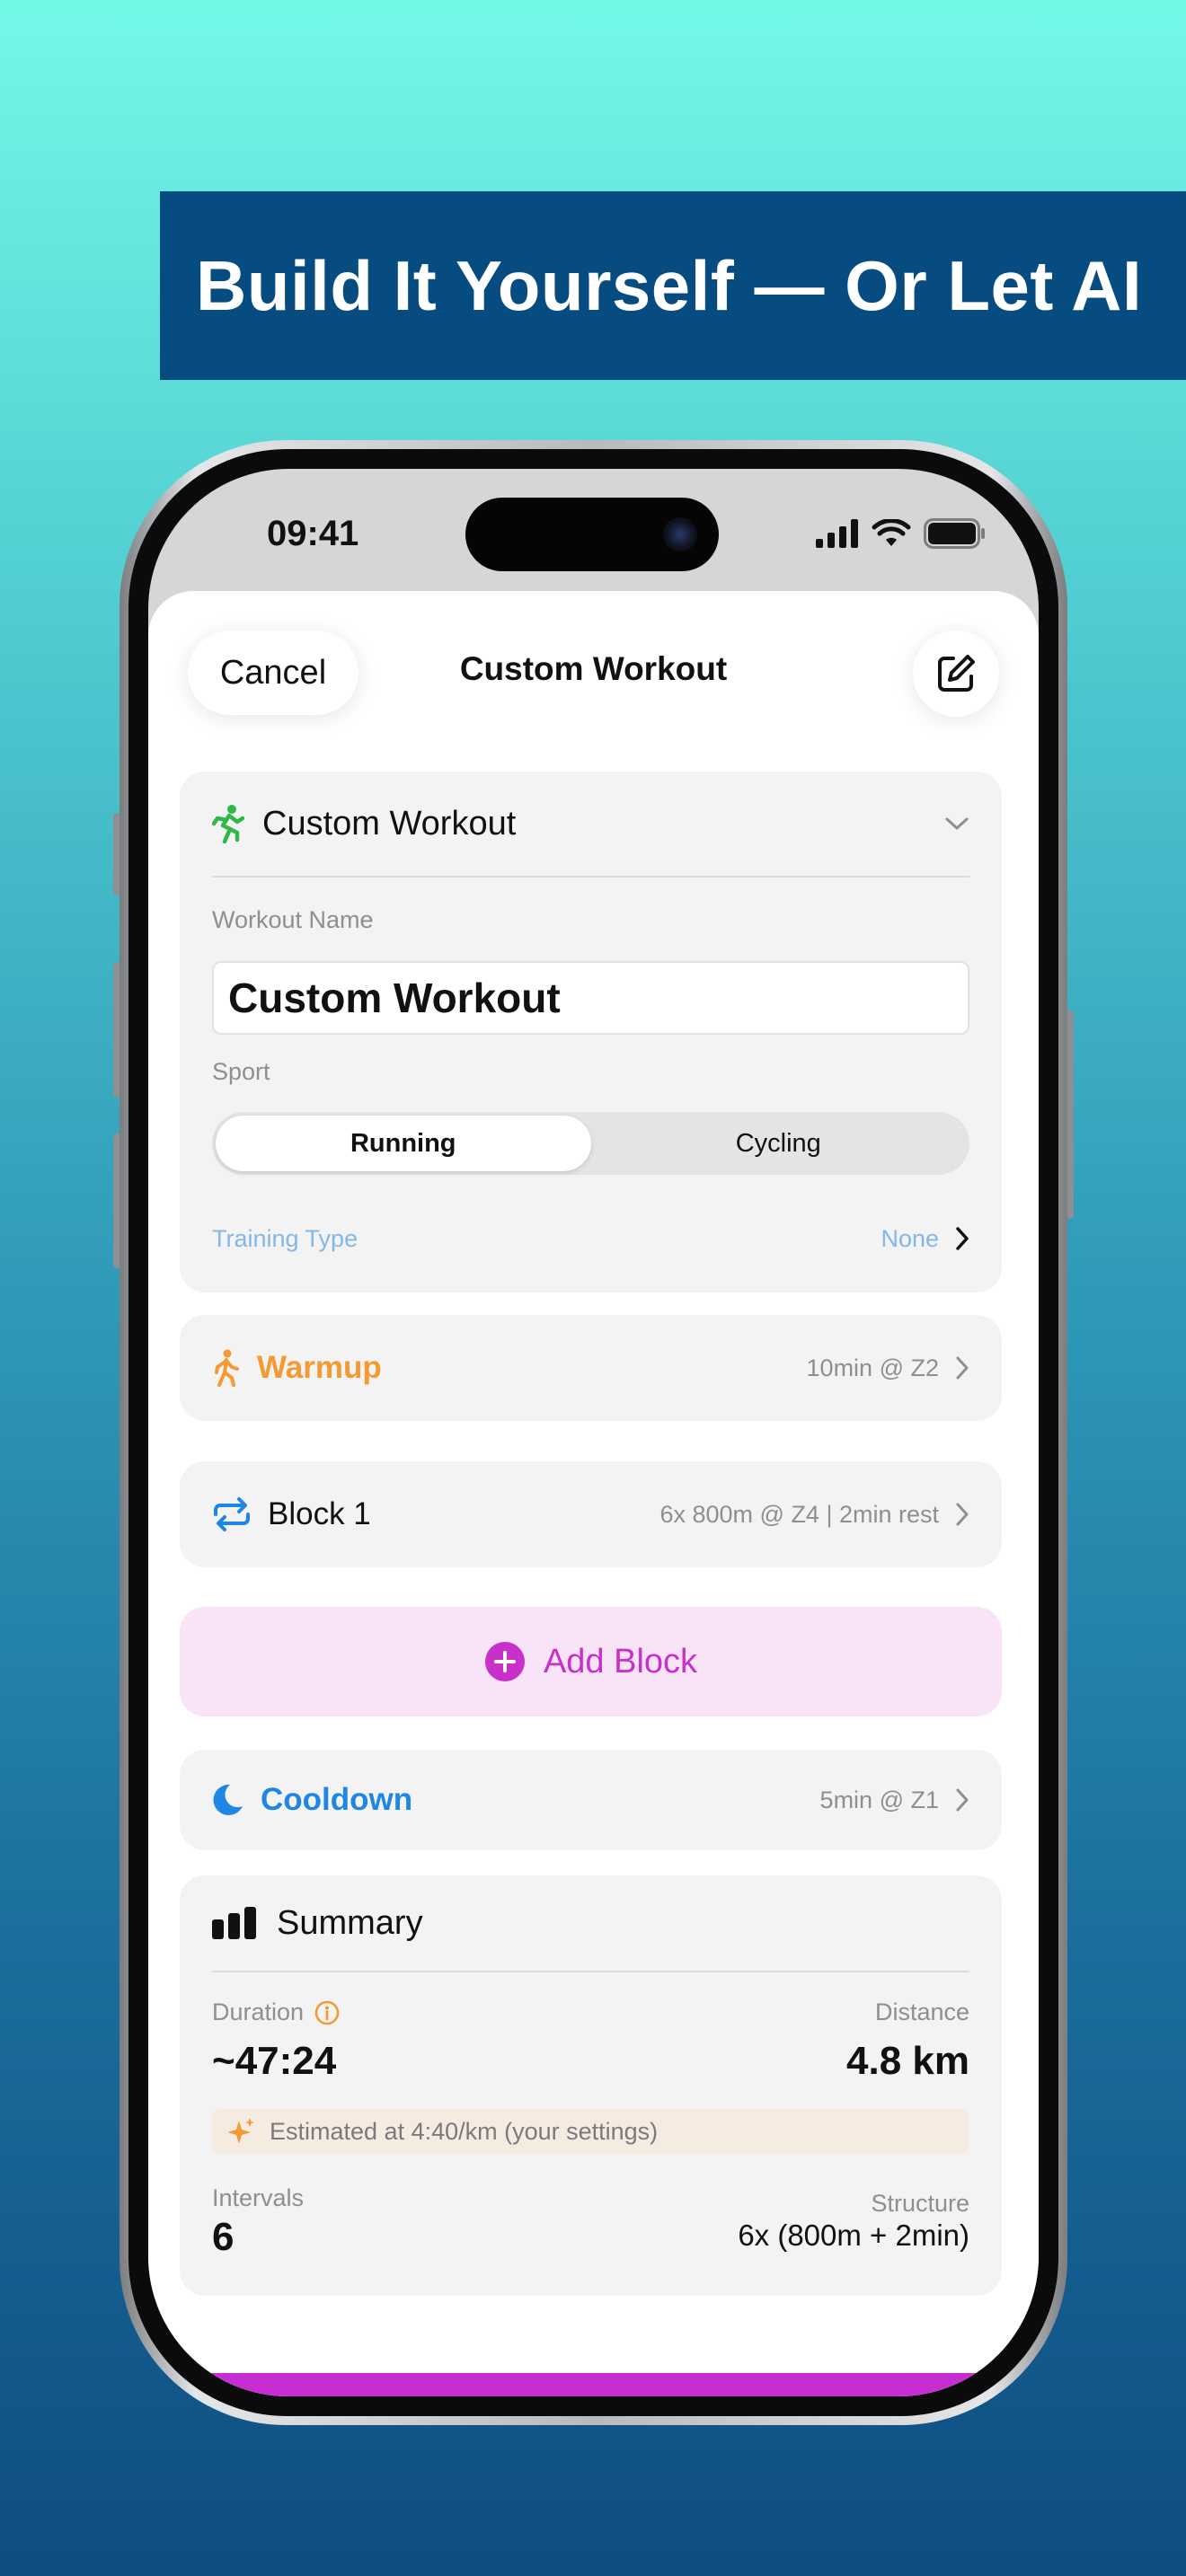  I want to click on warmup-row: Warmup 10min @ Z2, so click(591, 1368).